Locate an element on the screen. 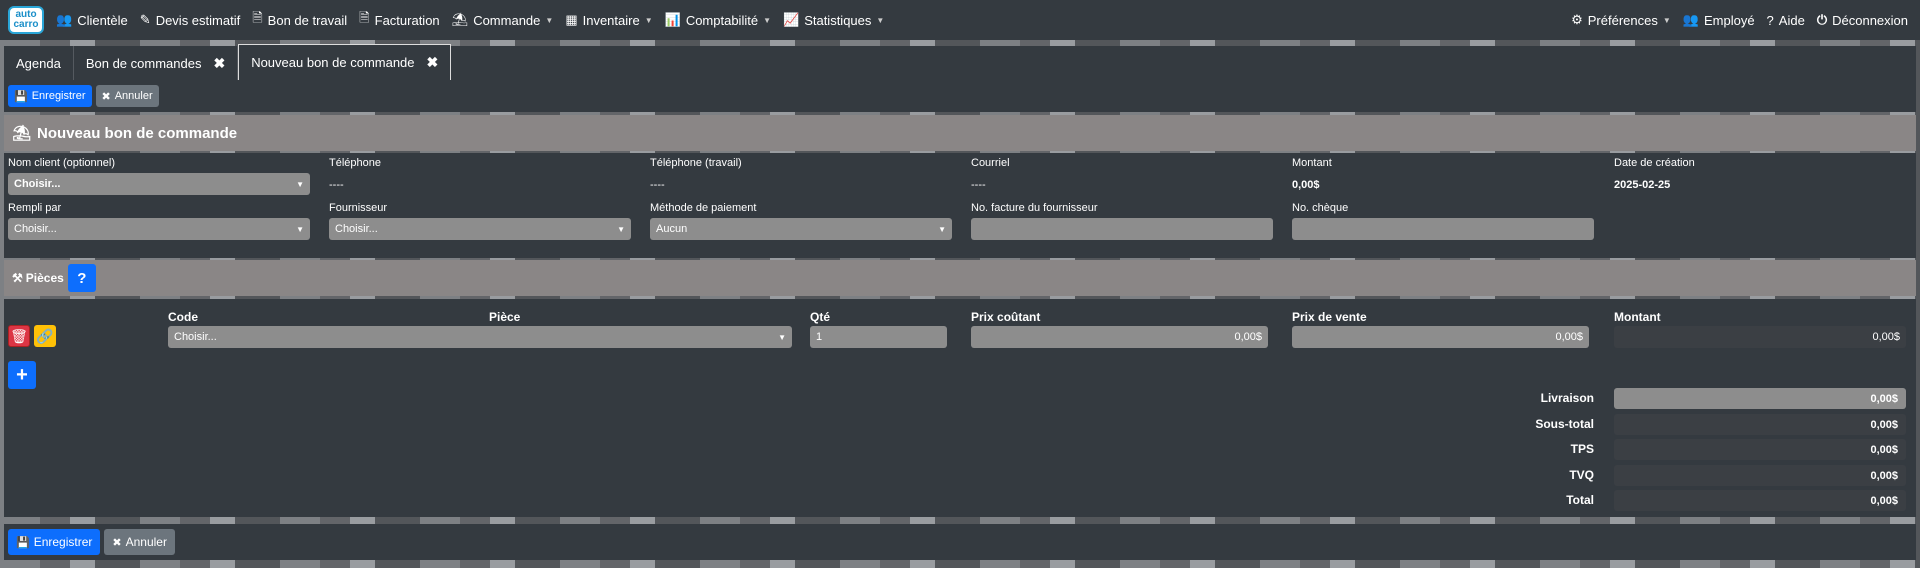  cancel-button-bottom: ✖ Annuler is located at coordinates (139, 542).